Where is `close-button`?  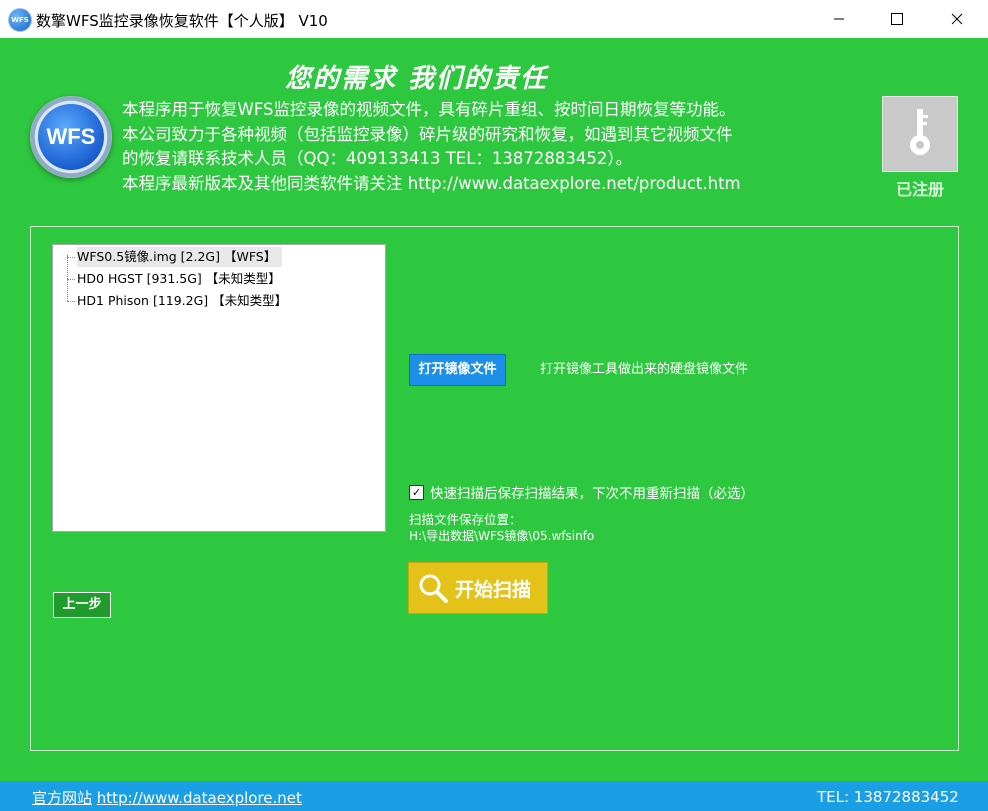
close-button is located at coordinates (957, 19).